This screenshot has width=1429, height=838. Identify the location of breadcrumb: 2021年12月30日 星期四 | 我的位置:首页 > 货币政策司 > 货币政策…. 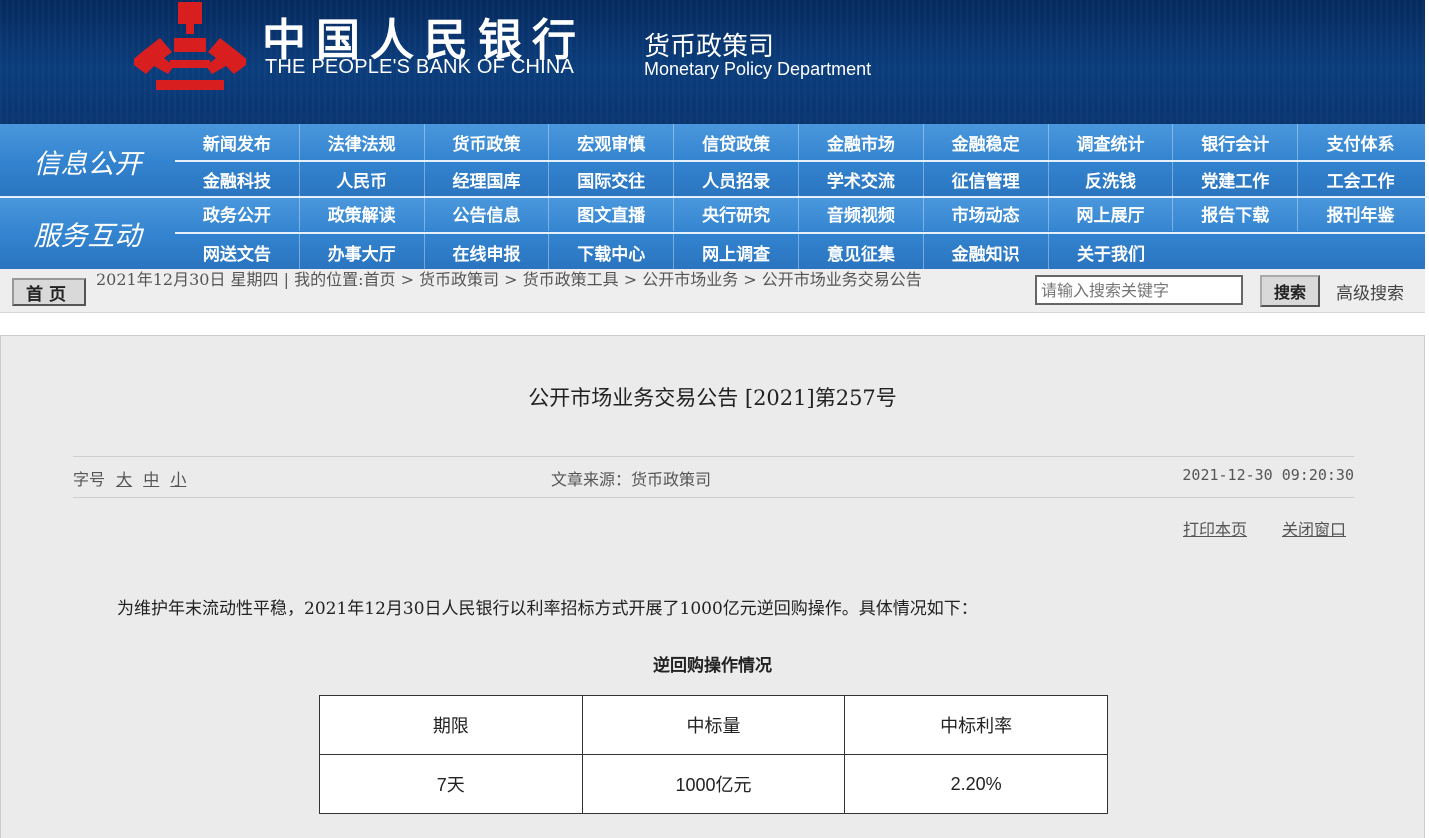
(509, 279).